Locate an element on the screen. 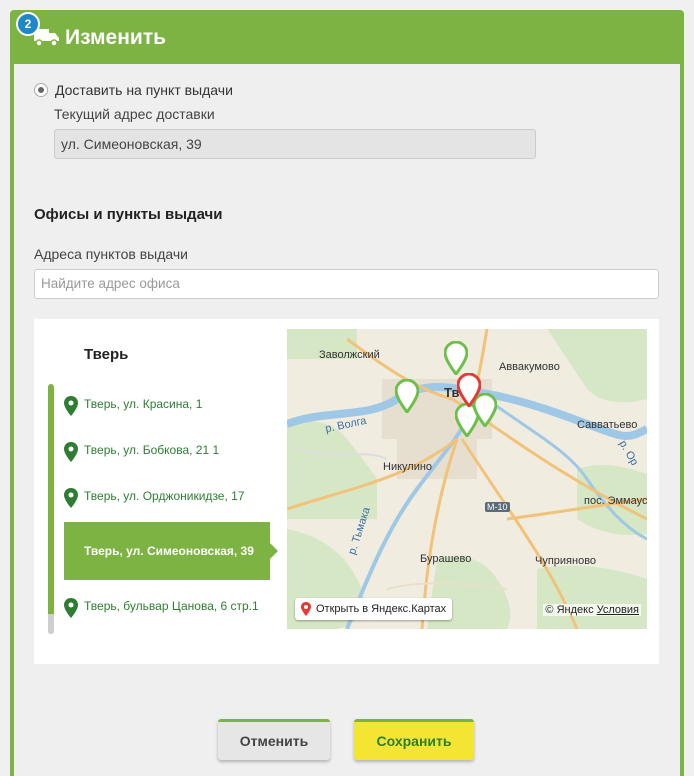  map-label: Чуприяново is located at coordinates (566, 561).